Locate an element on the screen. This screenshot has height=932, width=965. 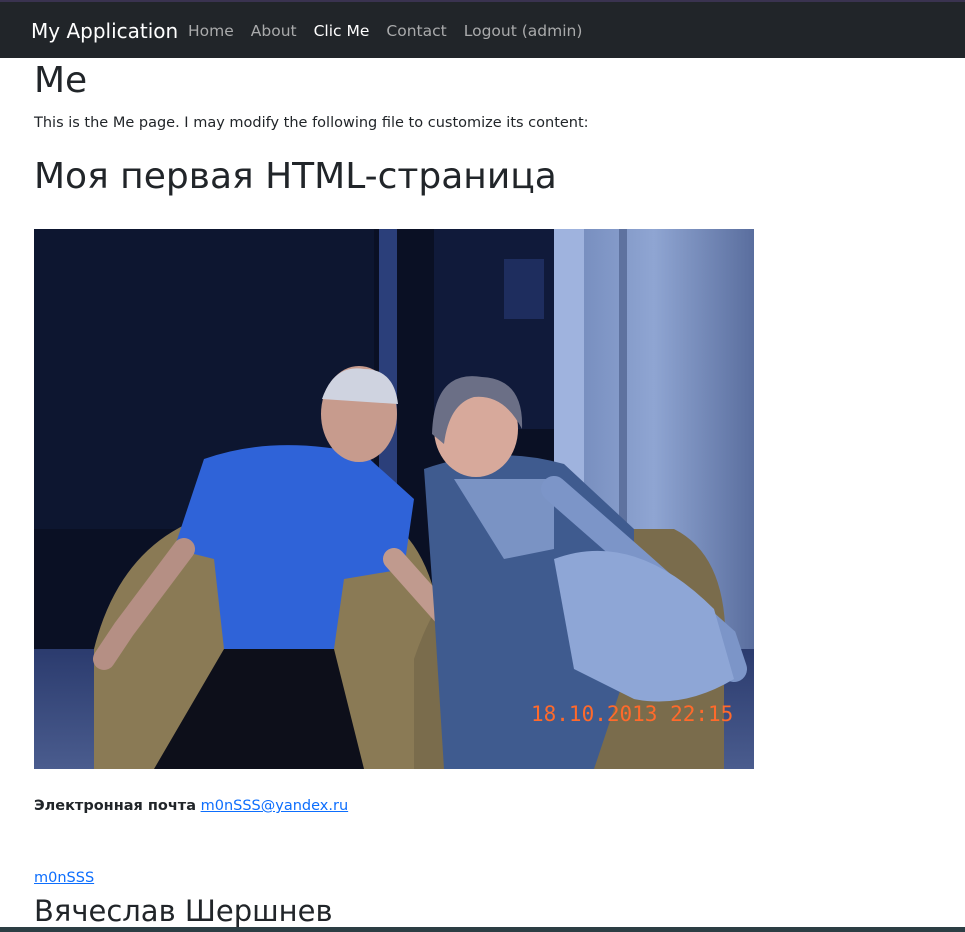
email-label: Электронная почта is located at coordinates (115, 806).